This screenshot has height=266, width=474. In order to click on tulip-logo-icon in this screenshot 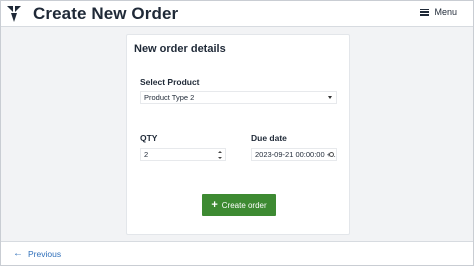, I will do `click(14, 14)`.